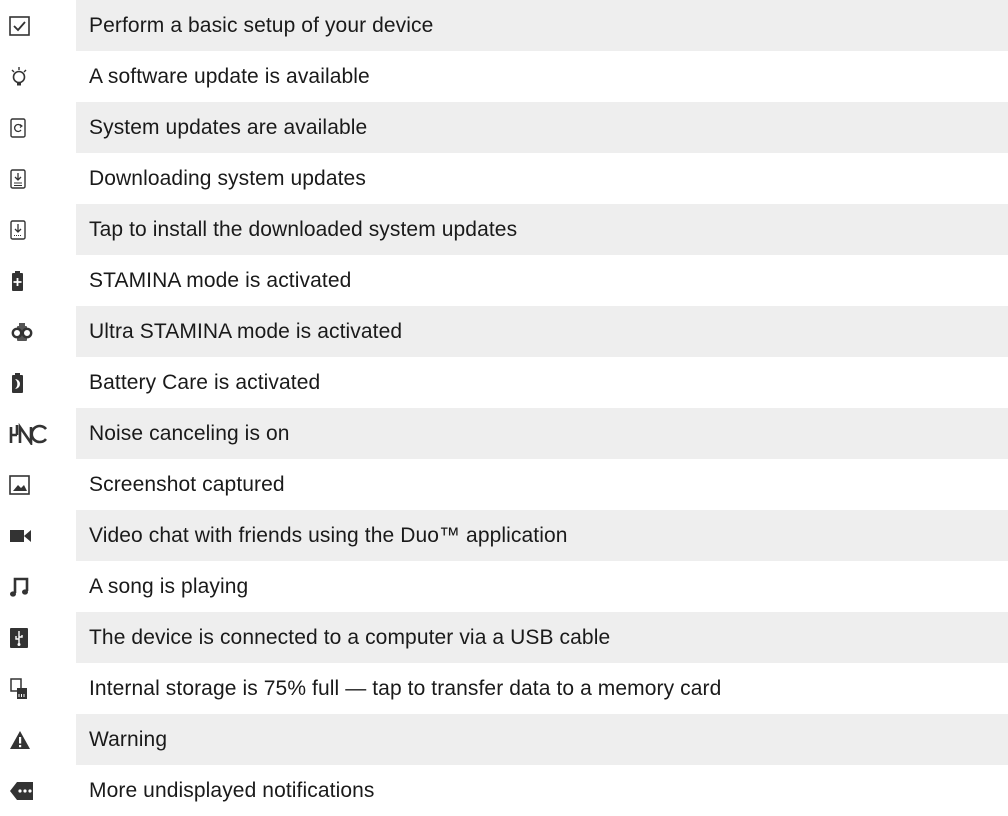 This screenshot has width=1008, height=816. Describe the element at coordinates (29, 230) in the screenshot. I see `install-download-icon` at that location.